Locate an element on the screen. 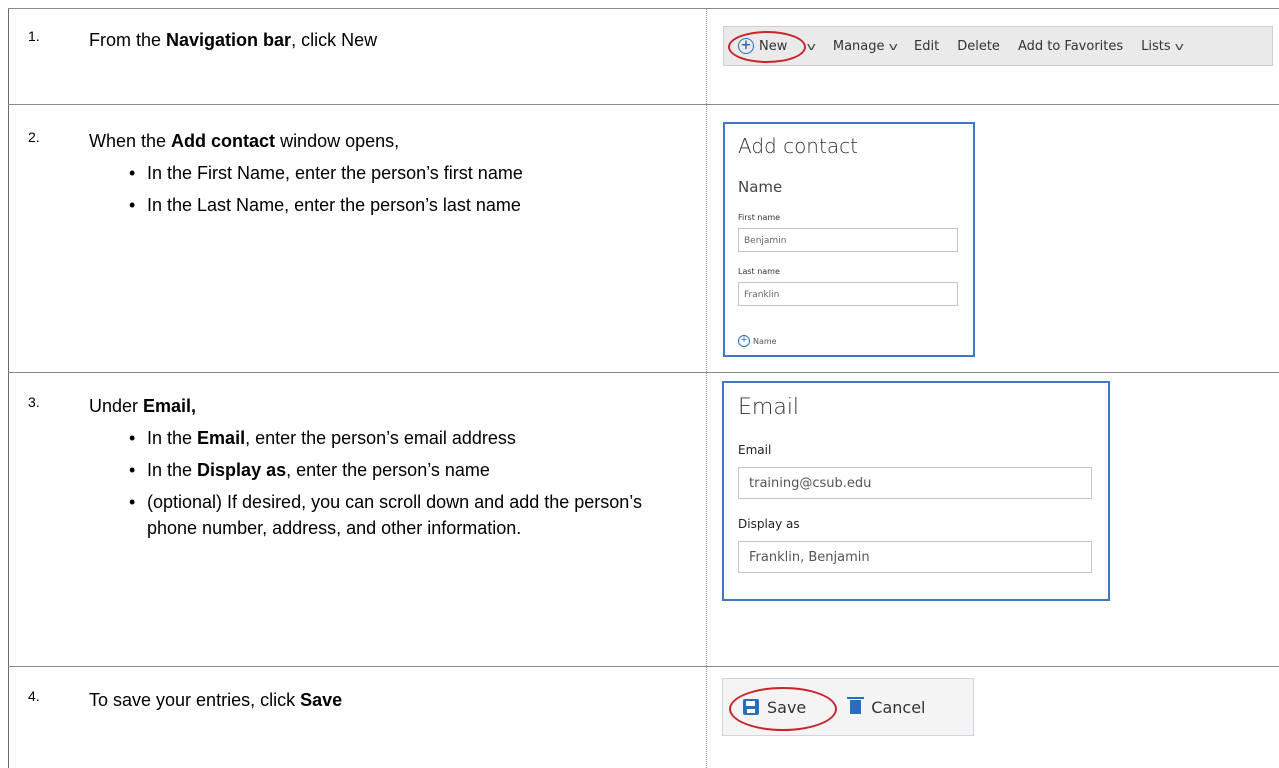 This screenshot has width=1279, height=768. table-column-divider is located at coordinates (706, 388).